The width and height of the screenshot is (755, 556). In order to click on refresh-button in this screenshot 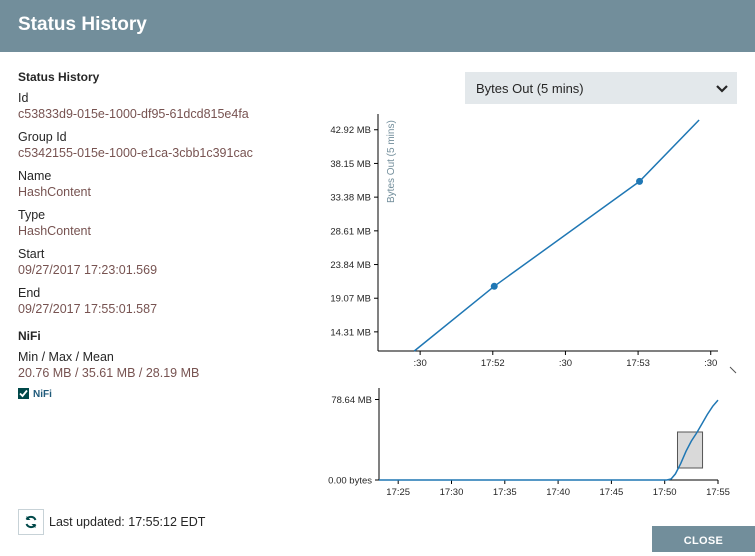, I will do `click(31, 522)`.